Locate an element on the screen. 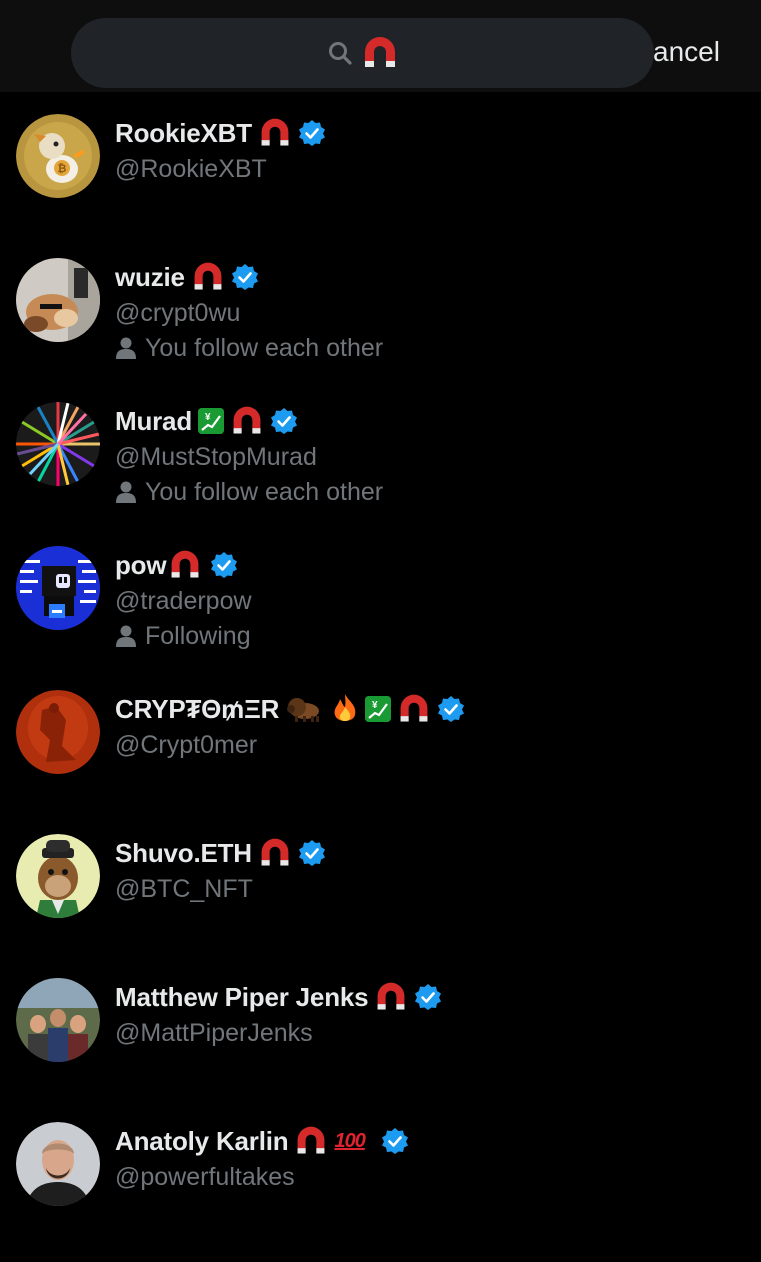  display-name: Matthew Piper Jenks is located at coordinates (242, 996).